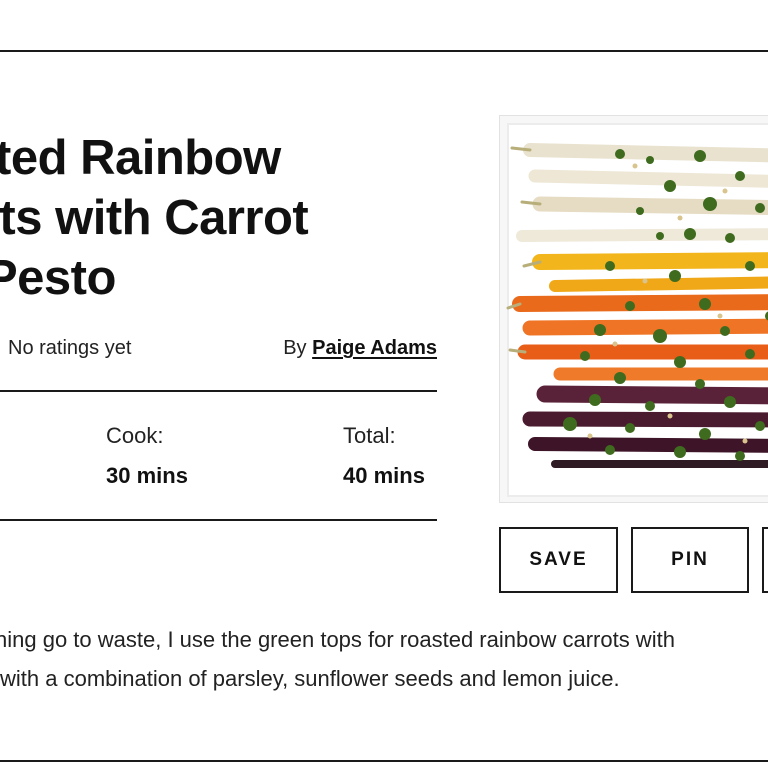 This screenshot has height=768, width=768. Describe the element at coordinates (58, 278) in the screenshot. I see `recipe-title-line: Pesto` at that location.